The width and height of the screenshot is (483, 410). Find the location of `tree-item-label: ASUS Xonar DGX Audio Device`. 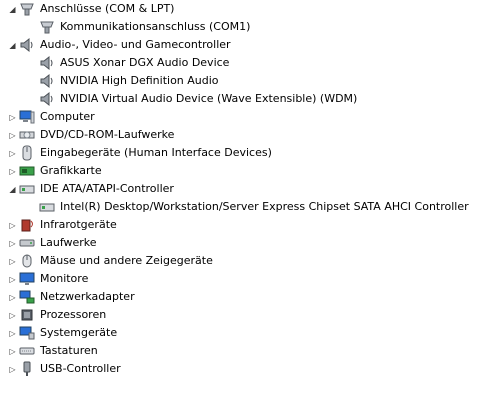

tree-item-label: ASUS Xonar DGX Audio Device is located at coordinates (145, 62).